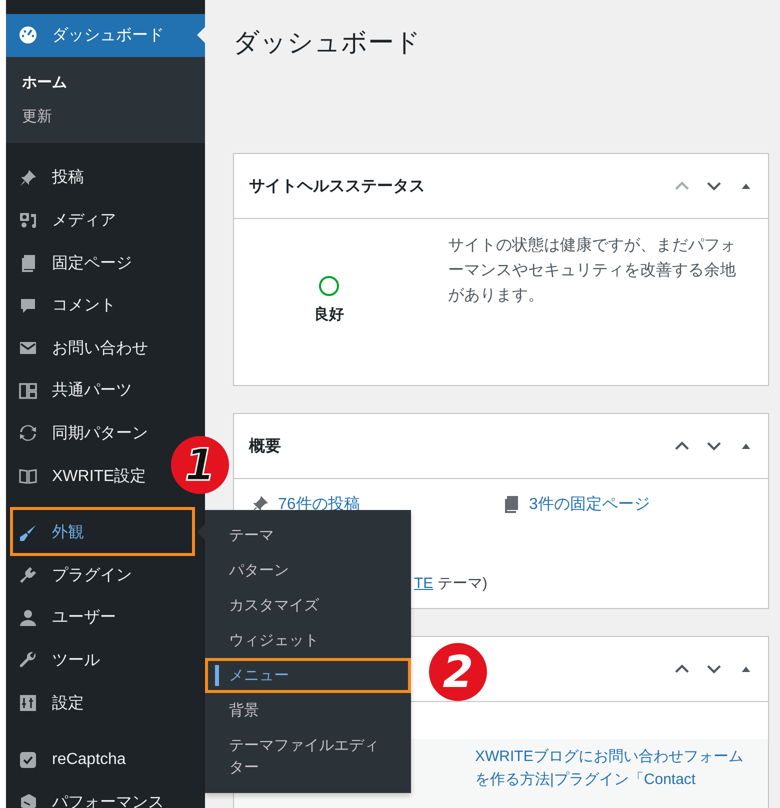  What do you see at coordinates (462, 584) in the screenshot?
I see `theme-suffix: テーマ)` at bounding box center [462, 584].